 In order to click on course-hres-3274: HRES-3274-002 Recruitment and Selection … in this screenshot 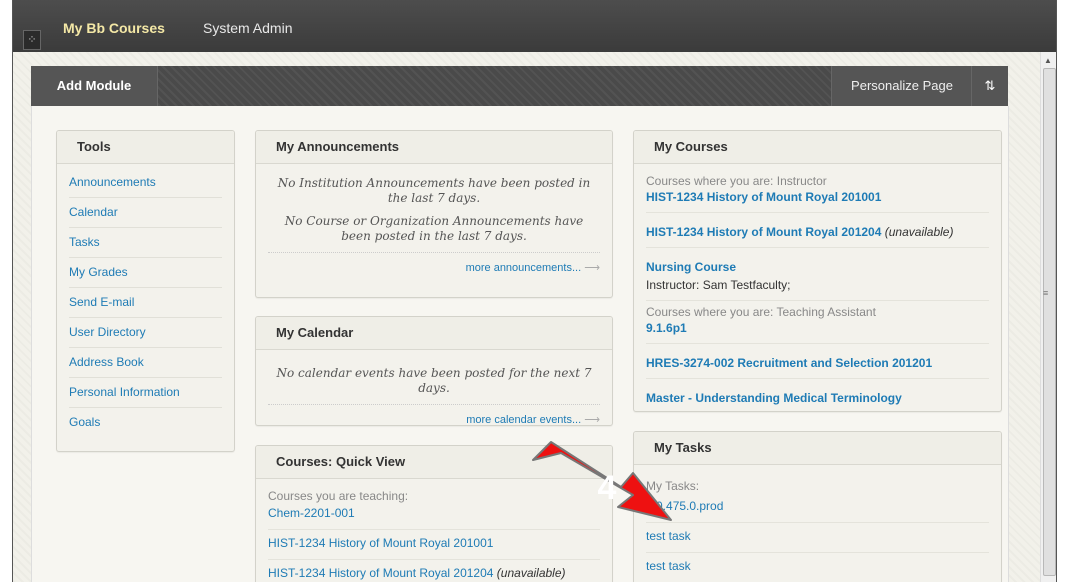, I will do `click(817, 364)`.